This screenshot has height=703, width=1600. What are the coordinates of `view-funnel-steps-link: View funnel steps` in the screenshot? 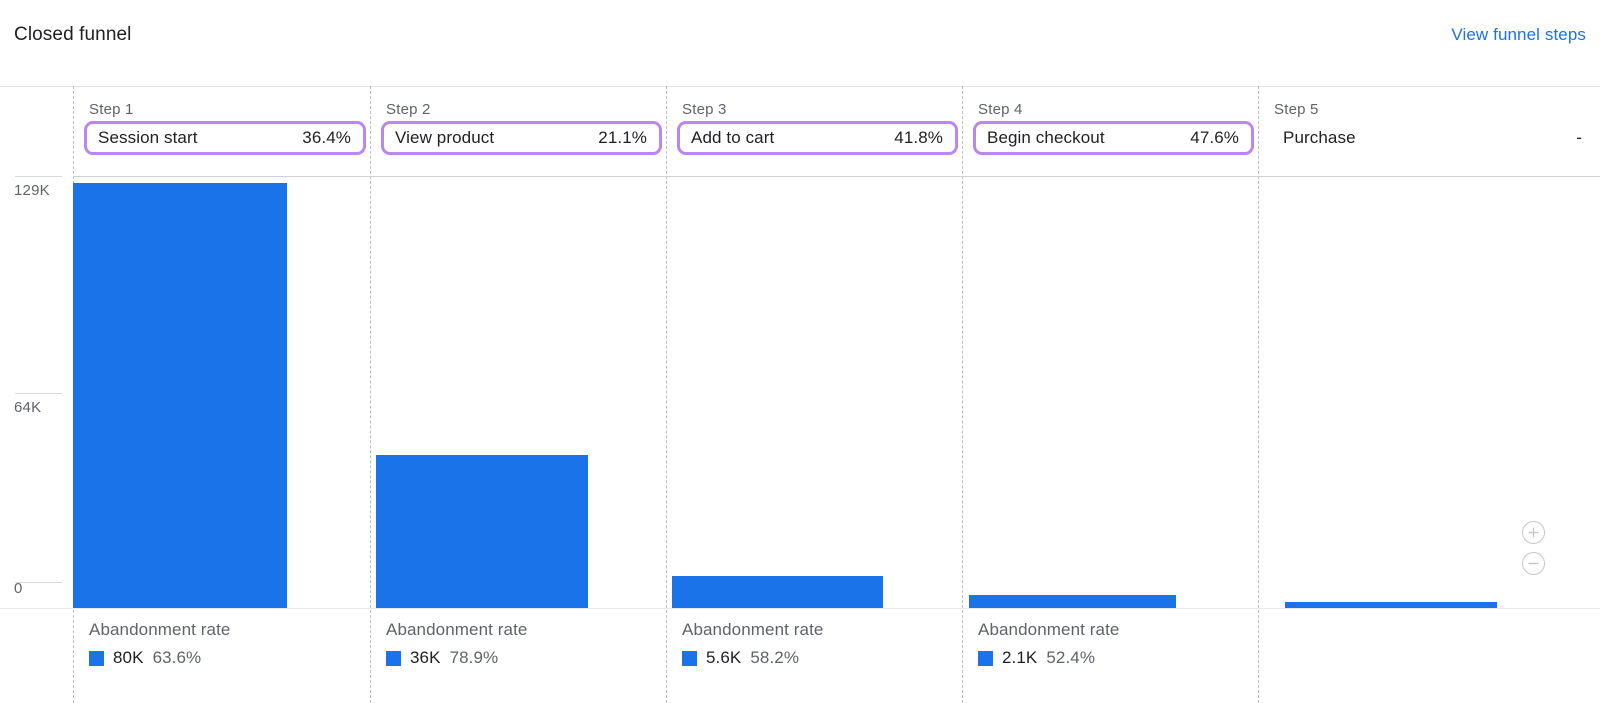 It's located at (1518, 35).